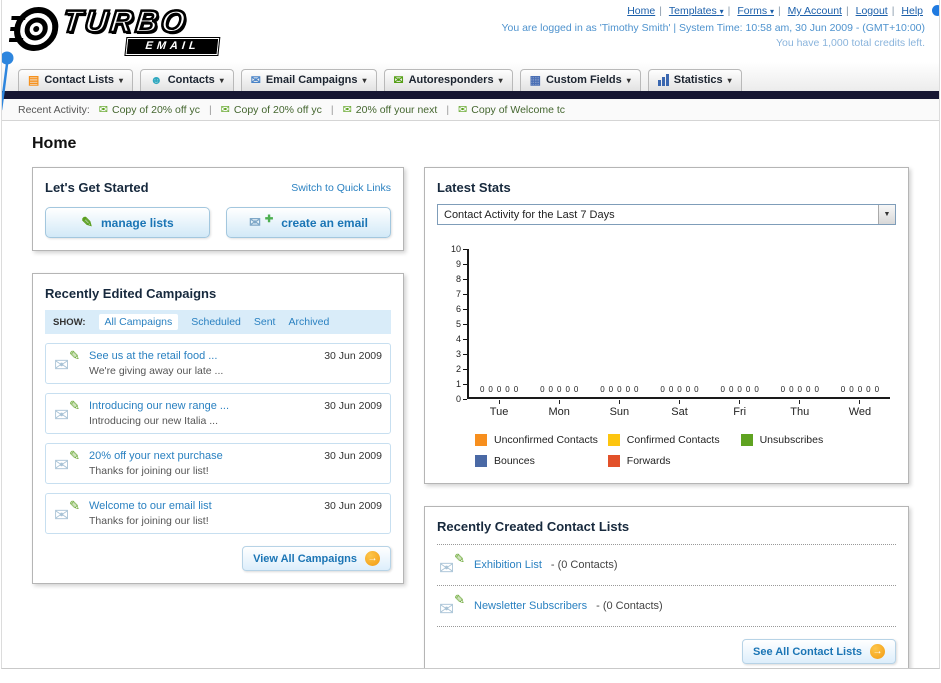 This screenshot has width=941, height=683. Describe the element at coordinates (666, 214) in the screenshot. I see `stats-range-select: Contact Activity for the Last 7 Days ▼` at that location.